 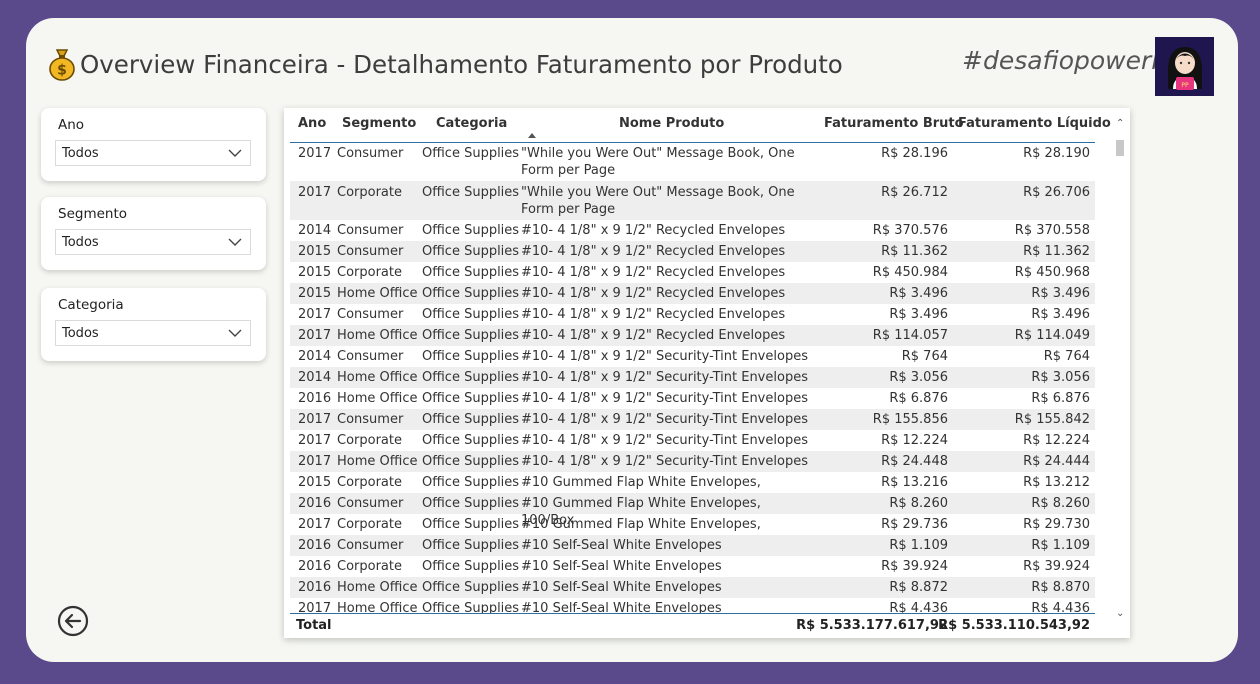 What do you see at coordinates (918, 545) in the screenshot?
I see `cell-faturamento-bruto: R$ 1.109` at bounding box center [918, 545].